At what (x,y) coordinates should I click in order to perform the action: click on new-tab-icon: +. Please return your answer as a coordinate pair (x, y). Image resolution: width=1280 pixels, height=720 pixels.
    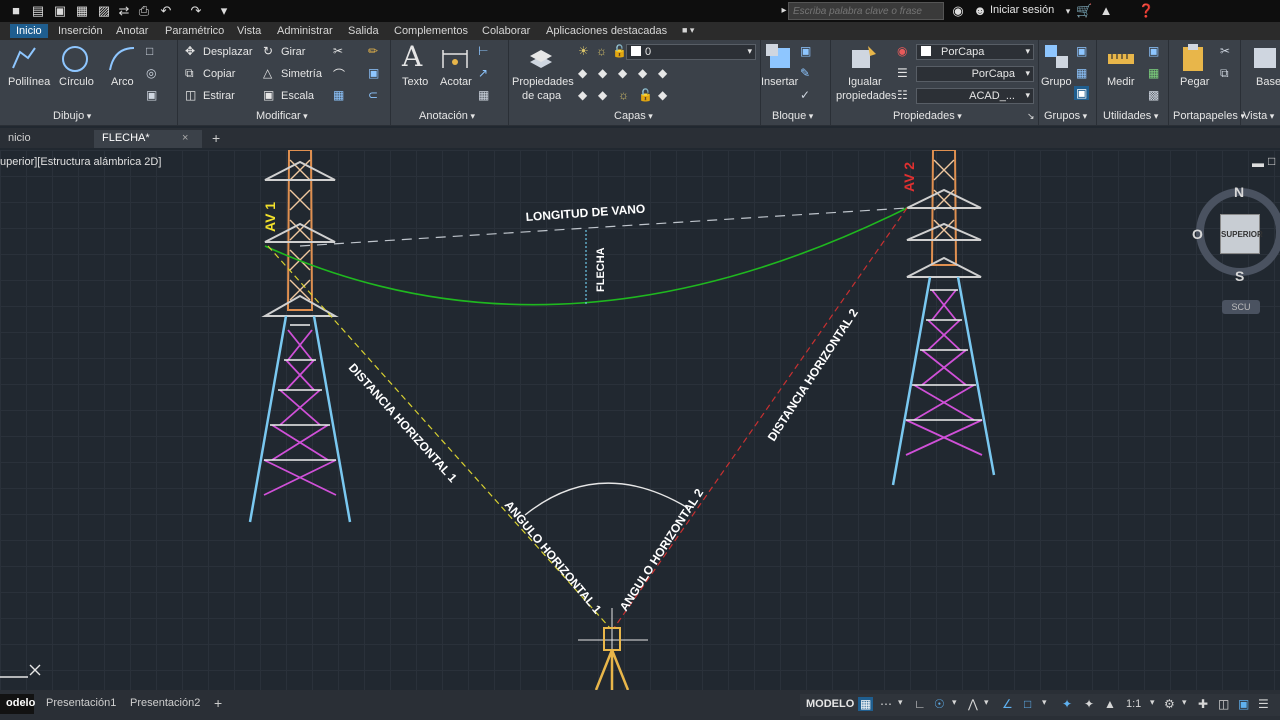
    Looking at the image, I should click on (216, 138).